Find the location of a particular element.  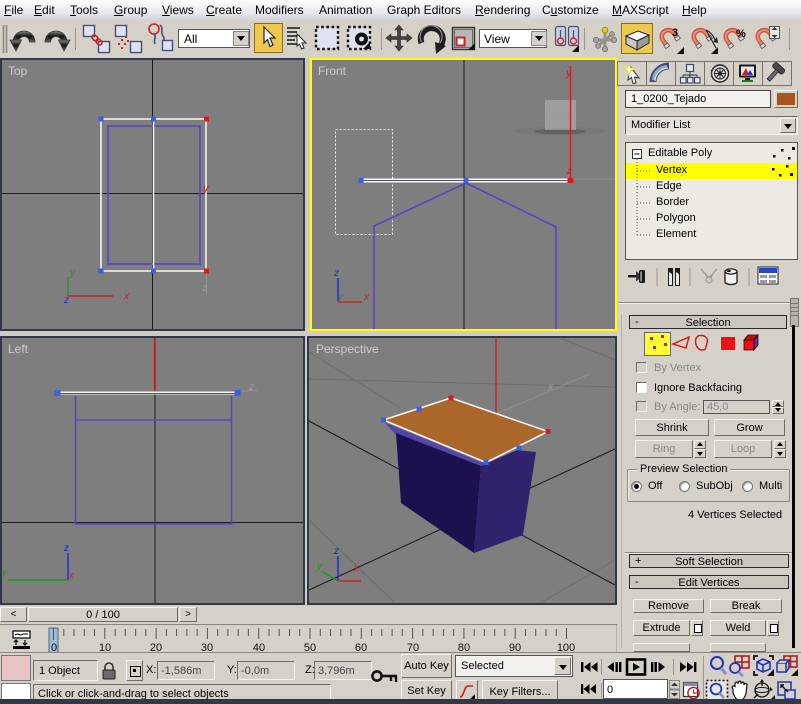

svg-text: 3 is located at coordinates (675, 33).